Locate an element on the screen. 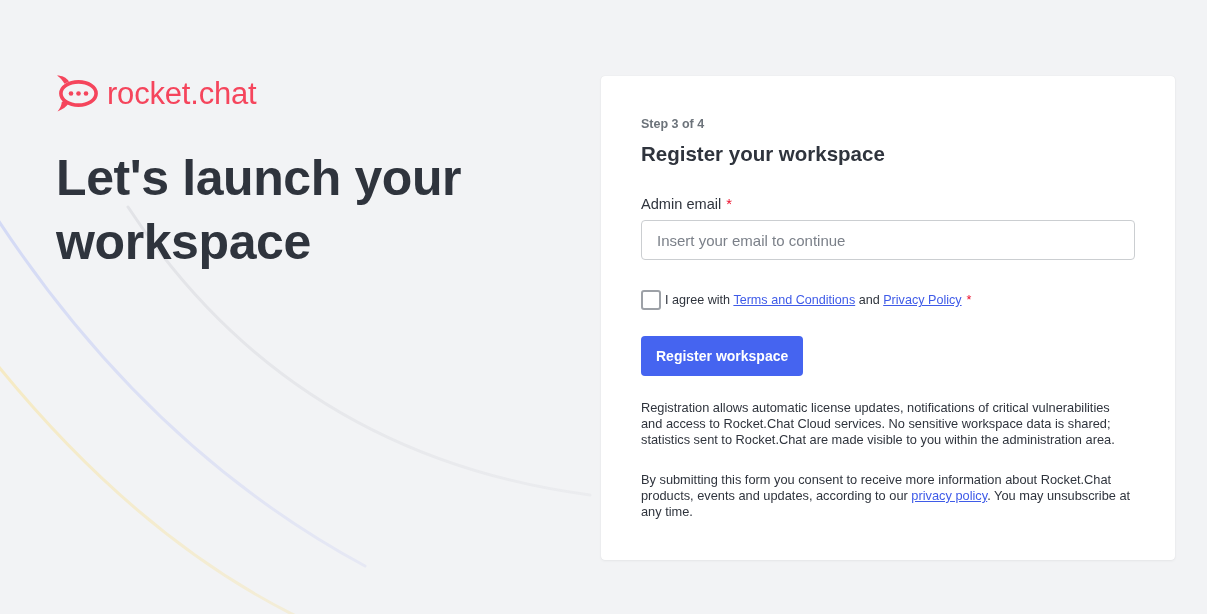  terms-link: Terms and Conditions is located at coordinates (794, 300).